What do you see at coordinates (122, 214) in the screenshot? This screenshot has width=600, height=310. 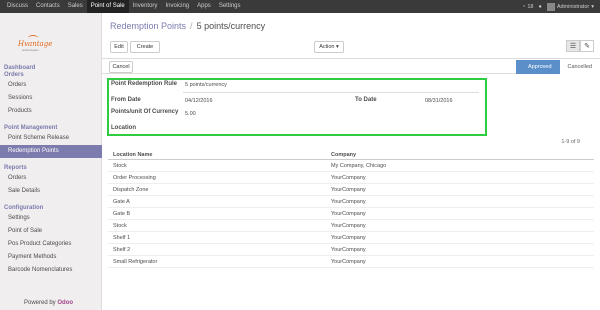 I see `cell-location: Gate B` at bounding box center [122, 214].